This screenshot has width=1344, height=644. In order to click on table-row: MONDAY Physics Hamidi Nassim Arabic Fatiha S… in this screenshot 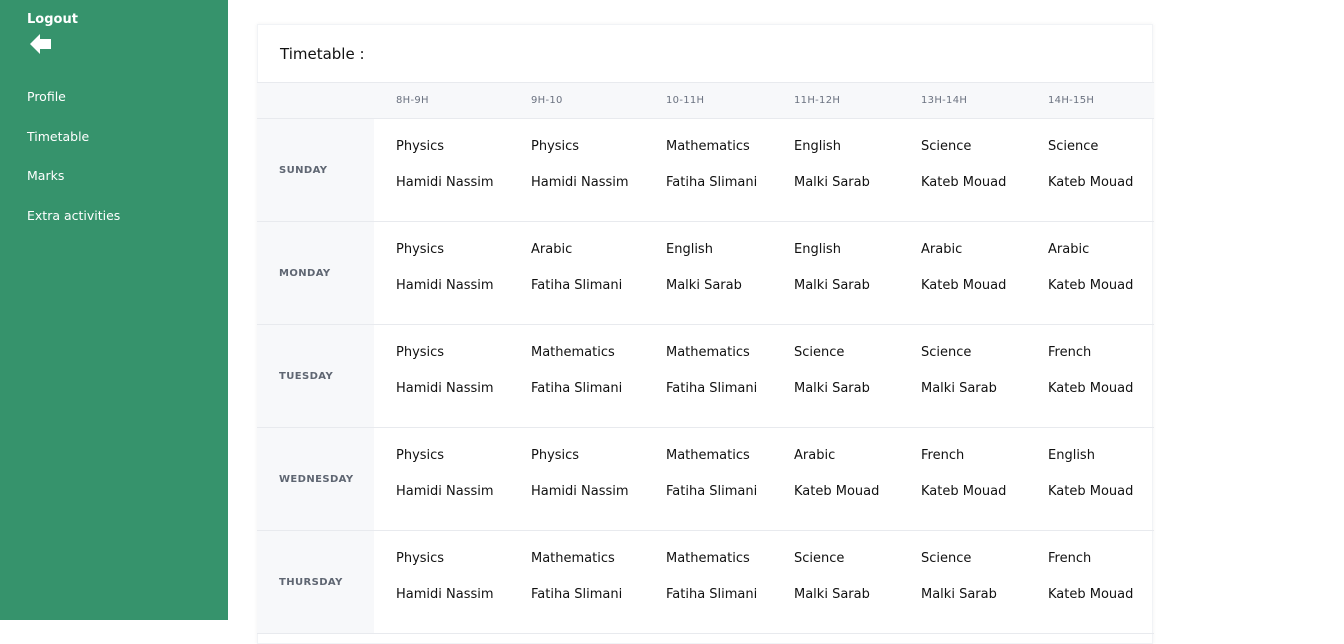, I will do `click(705, 273)`.